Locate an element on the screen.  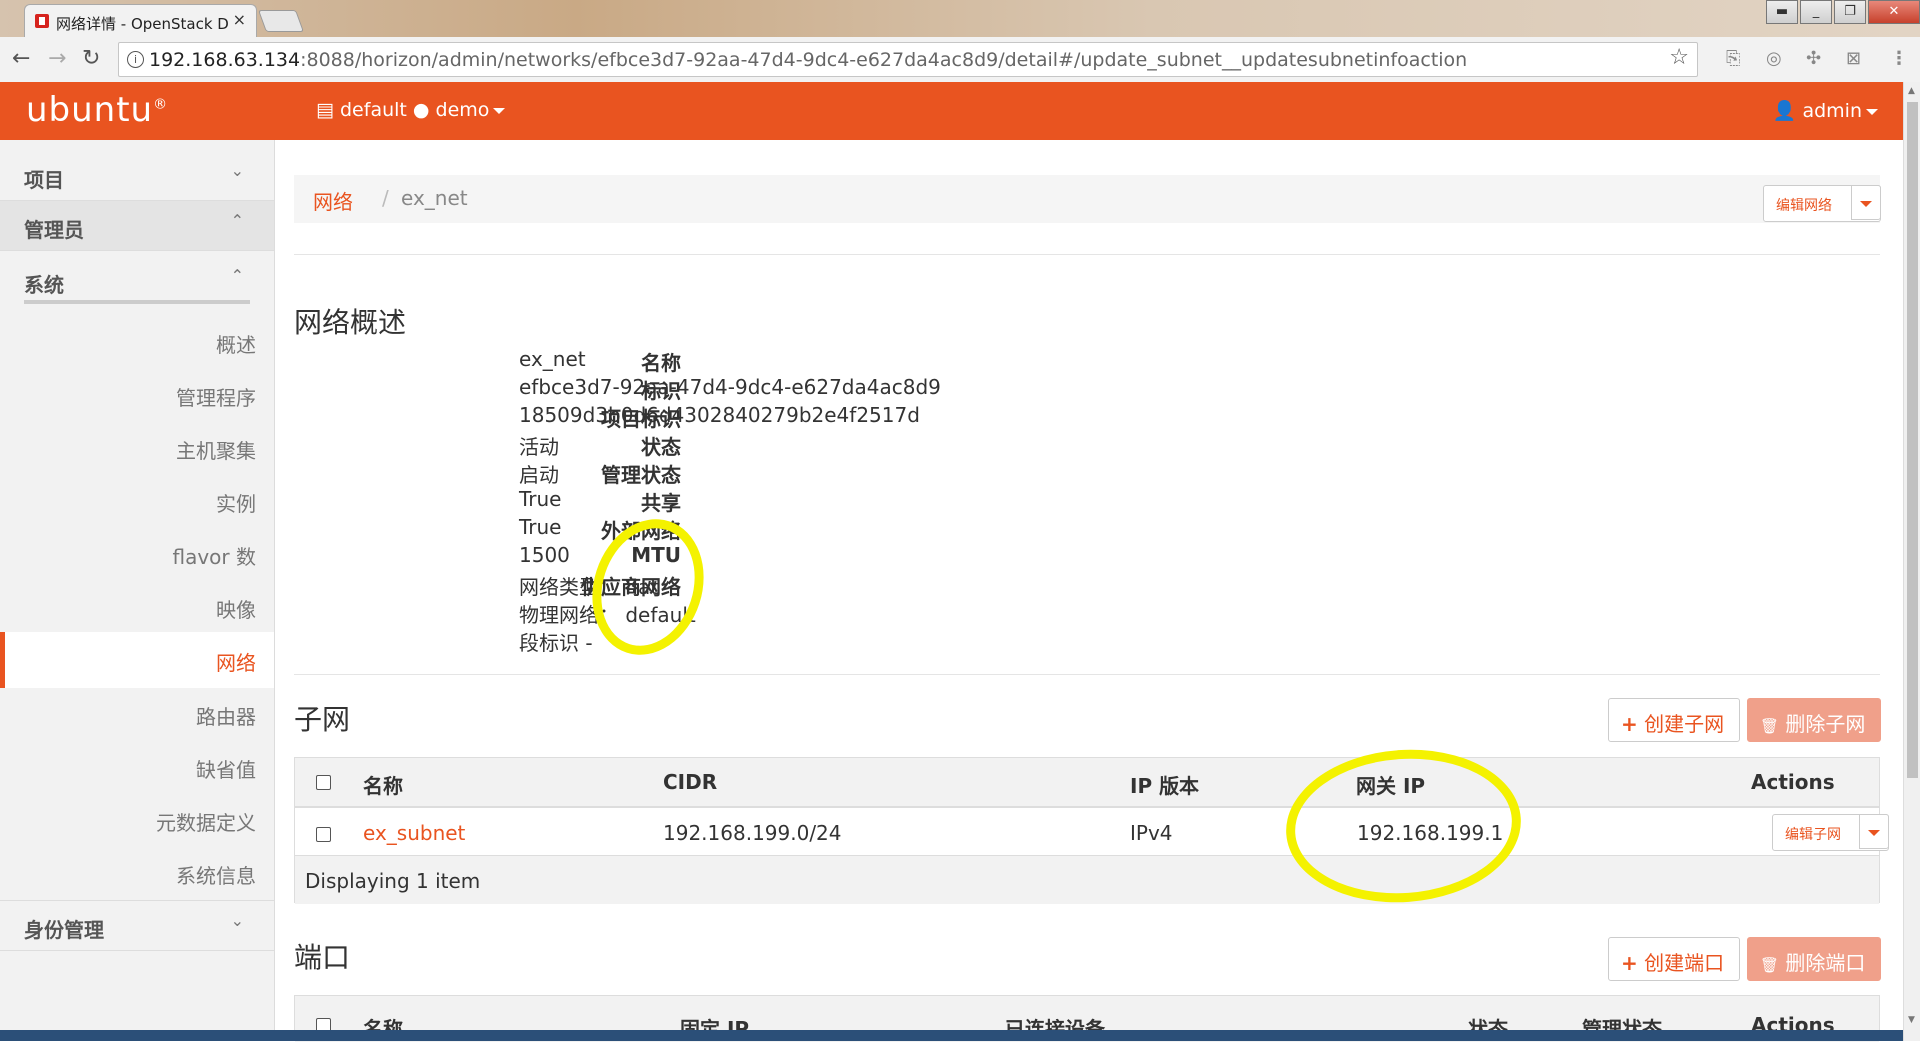
user-menu: 👤 admin is located at coordinates (1825, 110).